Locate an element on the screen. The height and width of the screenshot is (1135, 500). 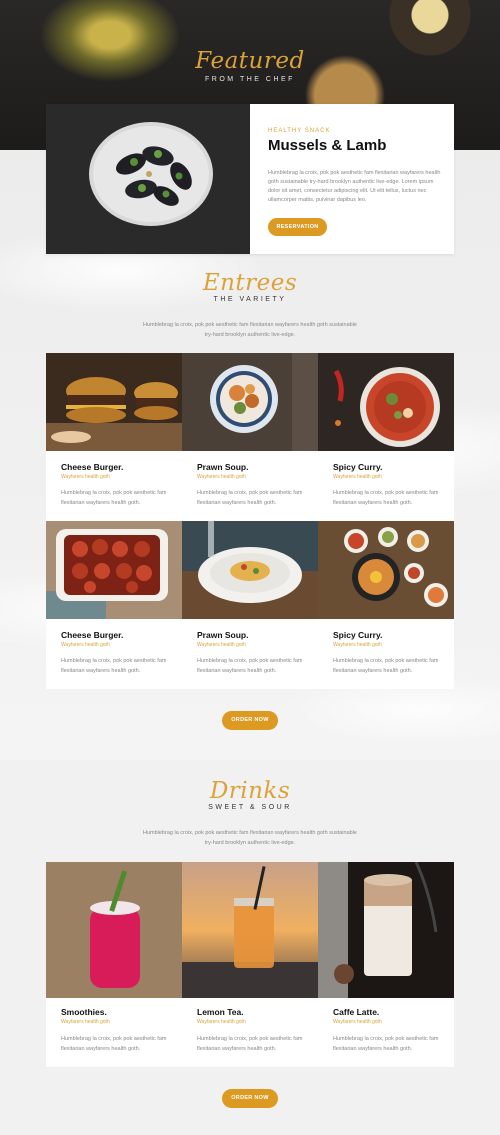
bibimbap-photo is located at coordinates (386, 570).